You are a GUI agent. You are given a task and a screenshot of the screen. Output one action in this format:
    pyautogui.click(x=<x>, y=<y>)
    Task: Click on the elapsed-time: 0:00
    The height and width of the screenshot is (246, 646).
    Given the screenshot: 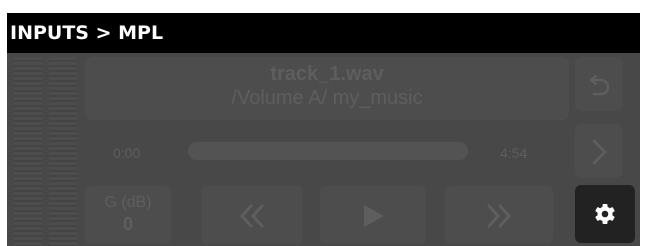 What is the action you would take?
    pyautogui.click(x=127, y=153)
    